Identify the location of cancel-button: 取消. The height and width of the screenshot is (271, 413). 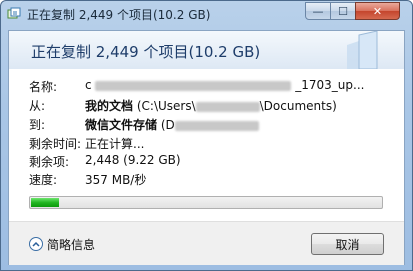
(347, 244).